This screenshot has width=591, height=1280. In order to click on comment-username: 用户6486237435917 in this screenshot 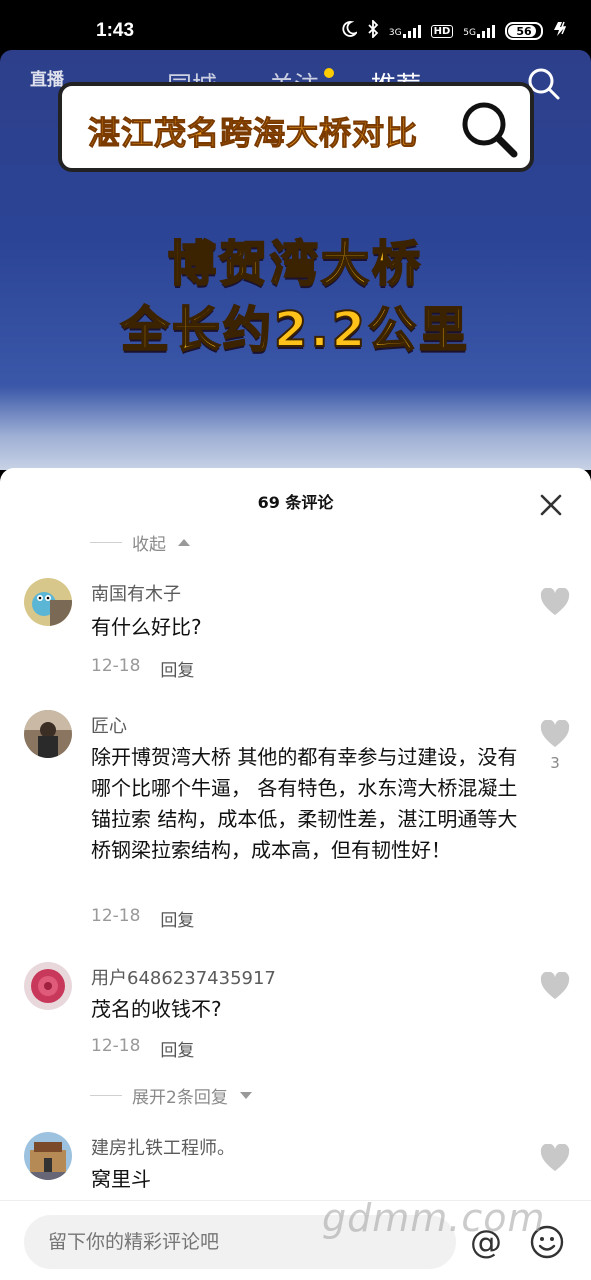, I will do `click(183, 977)`.